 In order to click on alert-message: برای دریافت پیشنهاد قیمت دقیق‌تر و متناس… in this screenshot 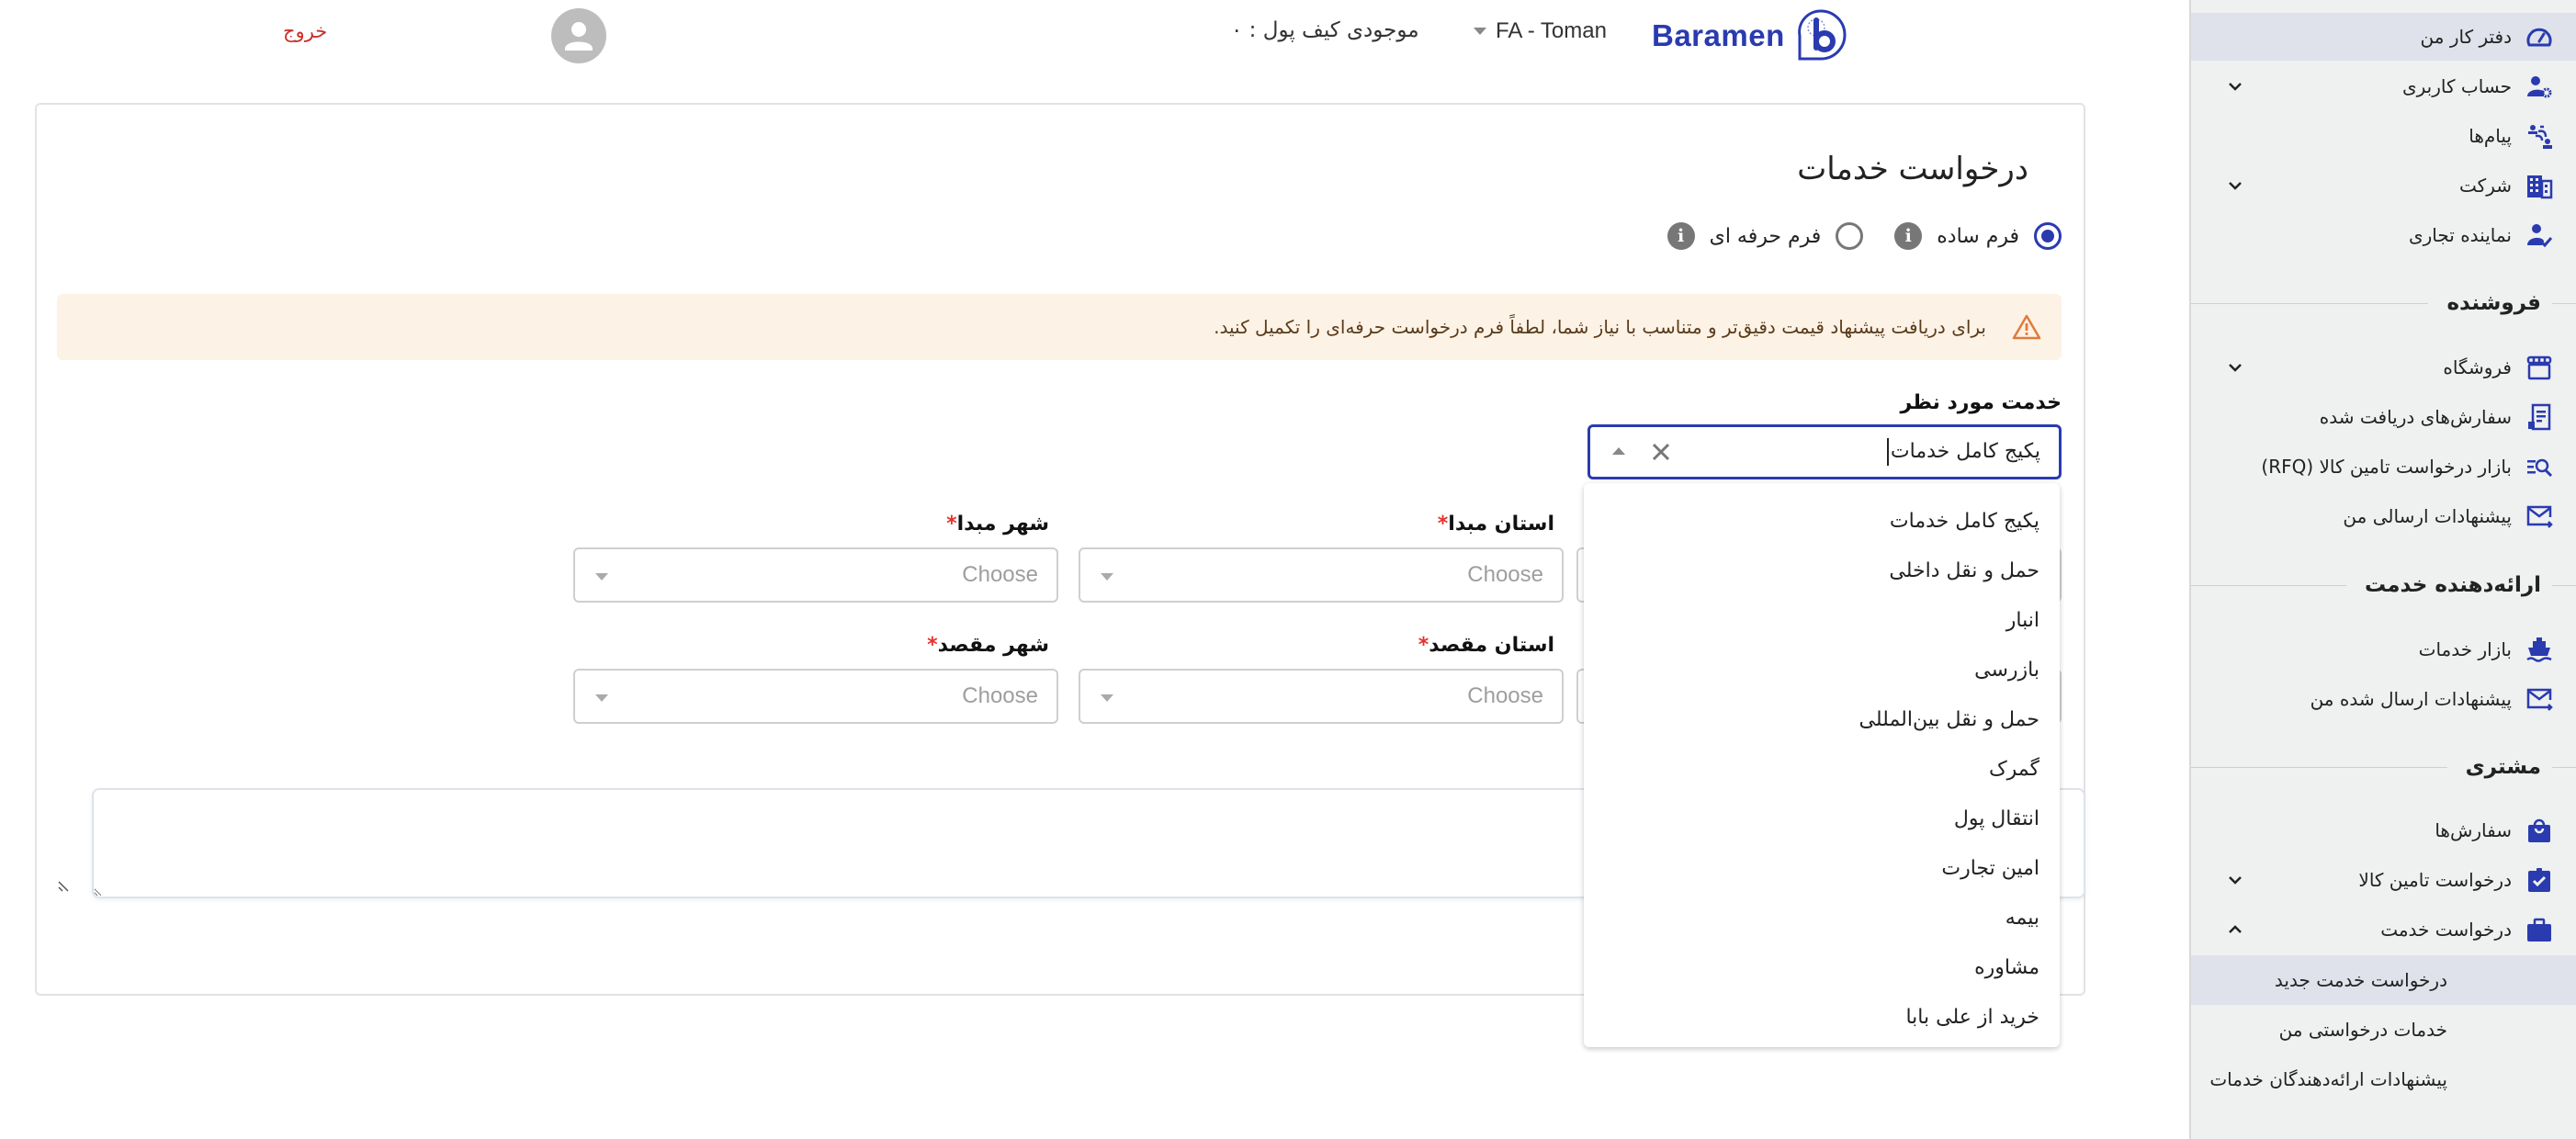, I will do `click(1600, 327)`.